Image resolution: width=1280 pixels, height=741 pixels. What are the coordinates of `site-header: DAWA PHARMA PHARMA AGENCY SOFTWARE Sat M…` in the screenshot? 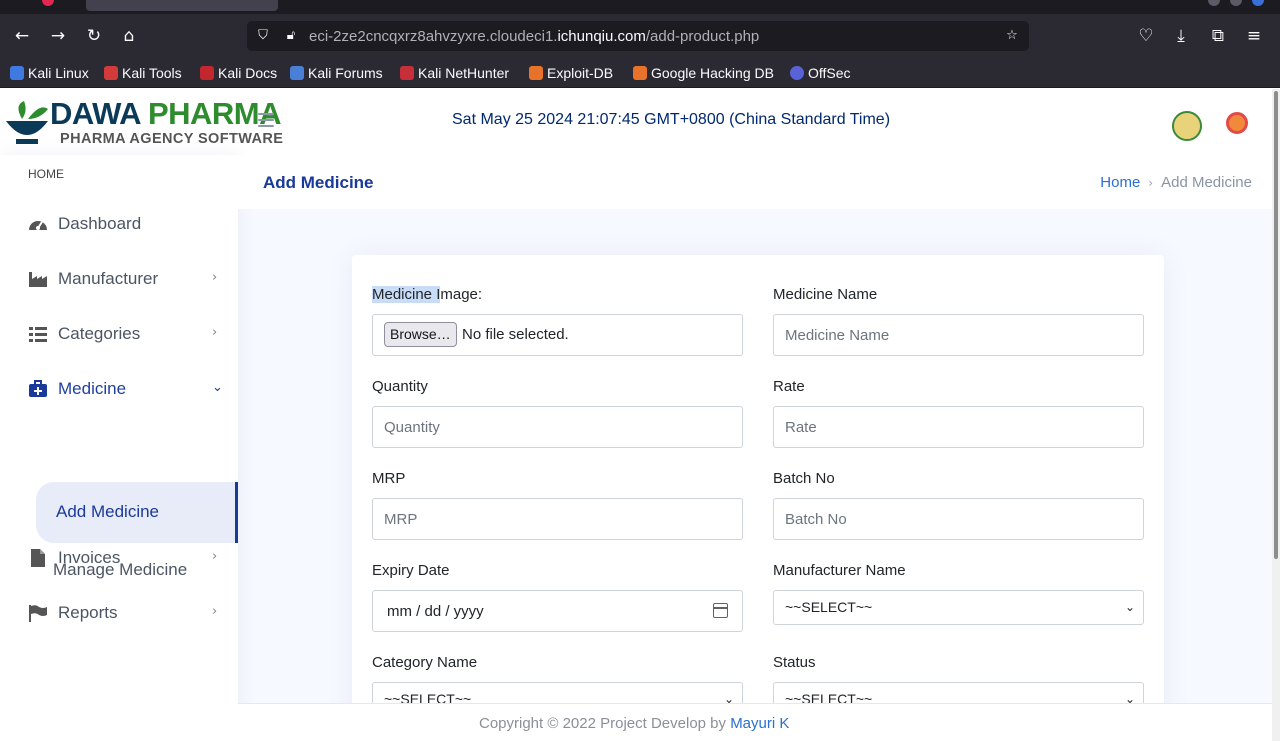 It's located at (636, 122).